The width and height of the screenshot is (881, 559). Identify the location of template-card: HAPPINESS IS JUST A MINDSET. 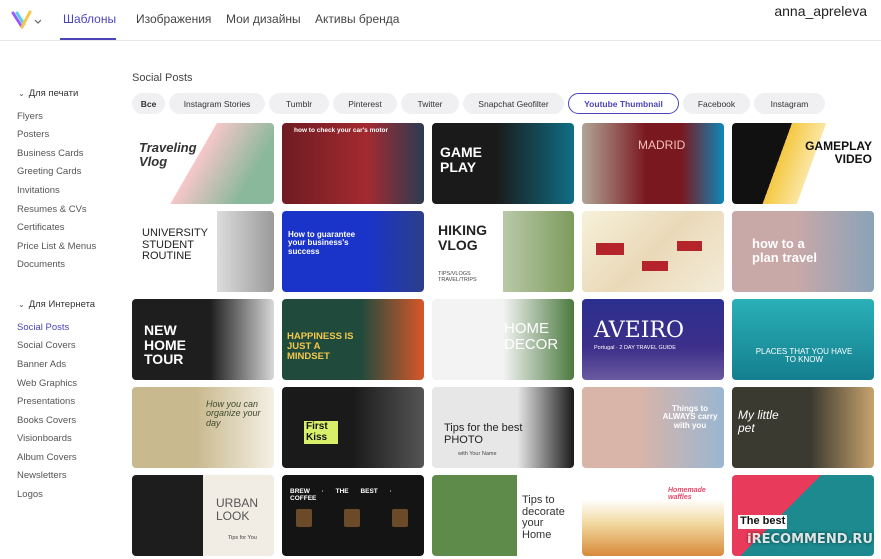
(353, 339).